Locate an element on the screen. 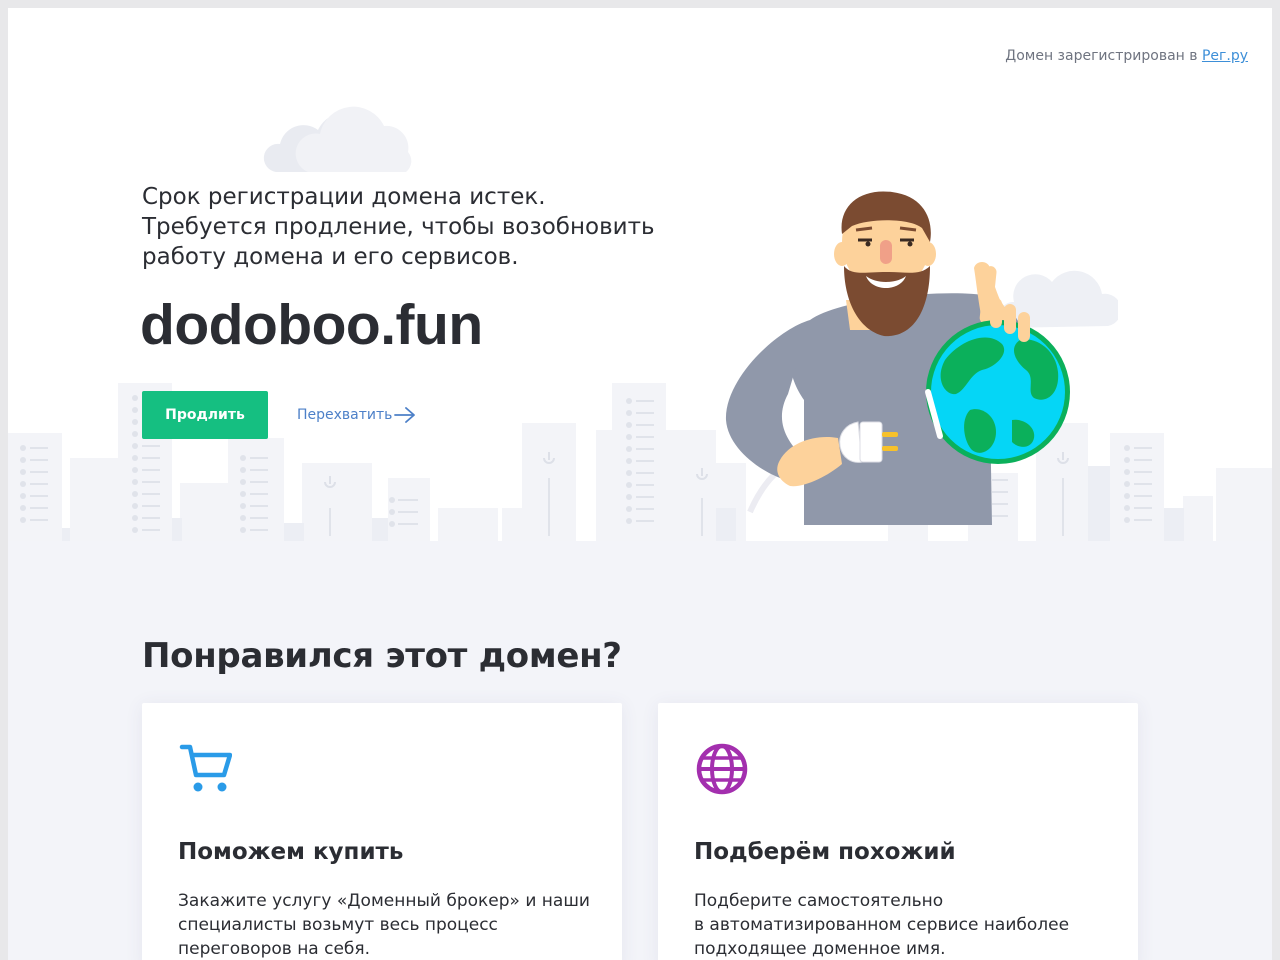 The image size is (1280, 960). expired-line: работу домена и его сервисов. is located at coordinates (330, 257).